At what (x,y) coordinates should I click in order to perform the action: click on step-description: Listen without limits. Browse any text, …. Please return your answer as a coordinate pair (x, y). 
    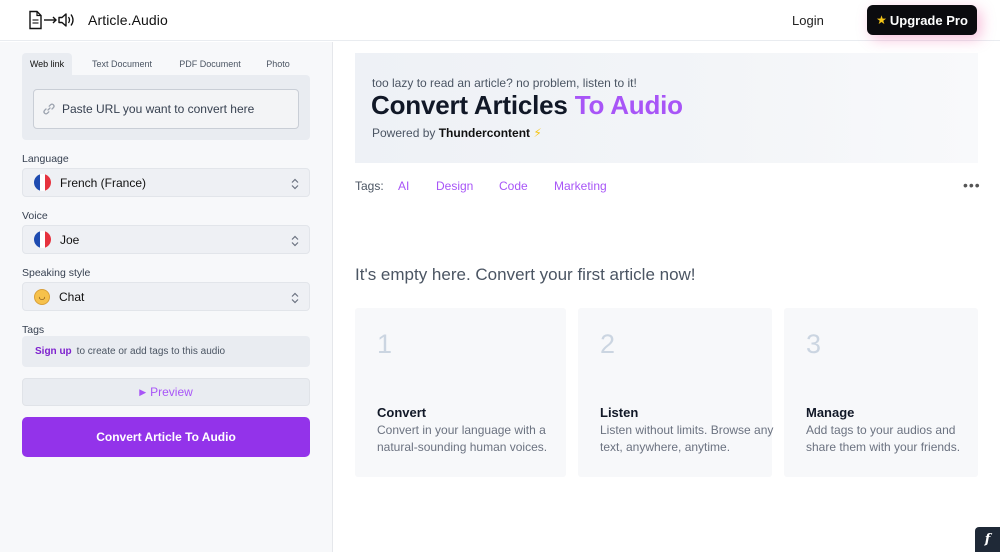
    Looking at the image, I should click on (687, 438).